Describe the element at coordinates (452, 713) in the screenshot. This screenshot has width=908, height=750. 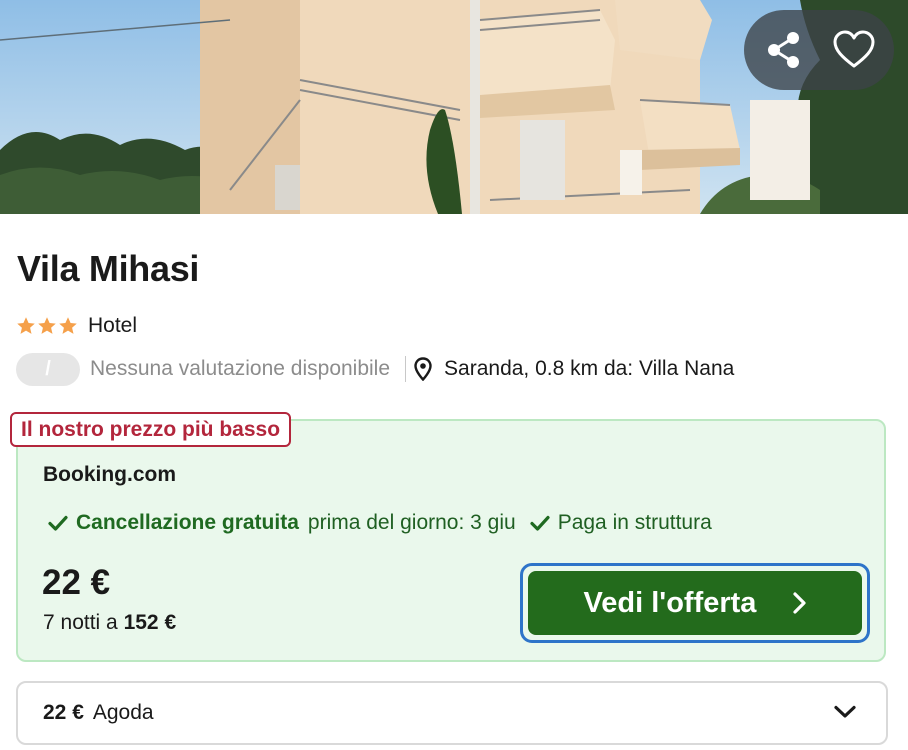
I see `alternative-offer-row: 22 € Agoda` at that location.